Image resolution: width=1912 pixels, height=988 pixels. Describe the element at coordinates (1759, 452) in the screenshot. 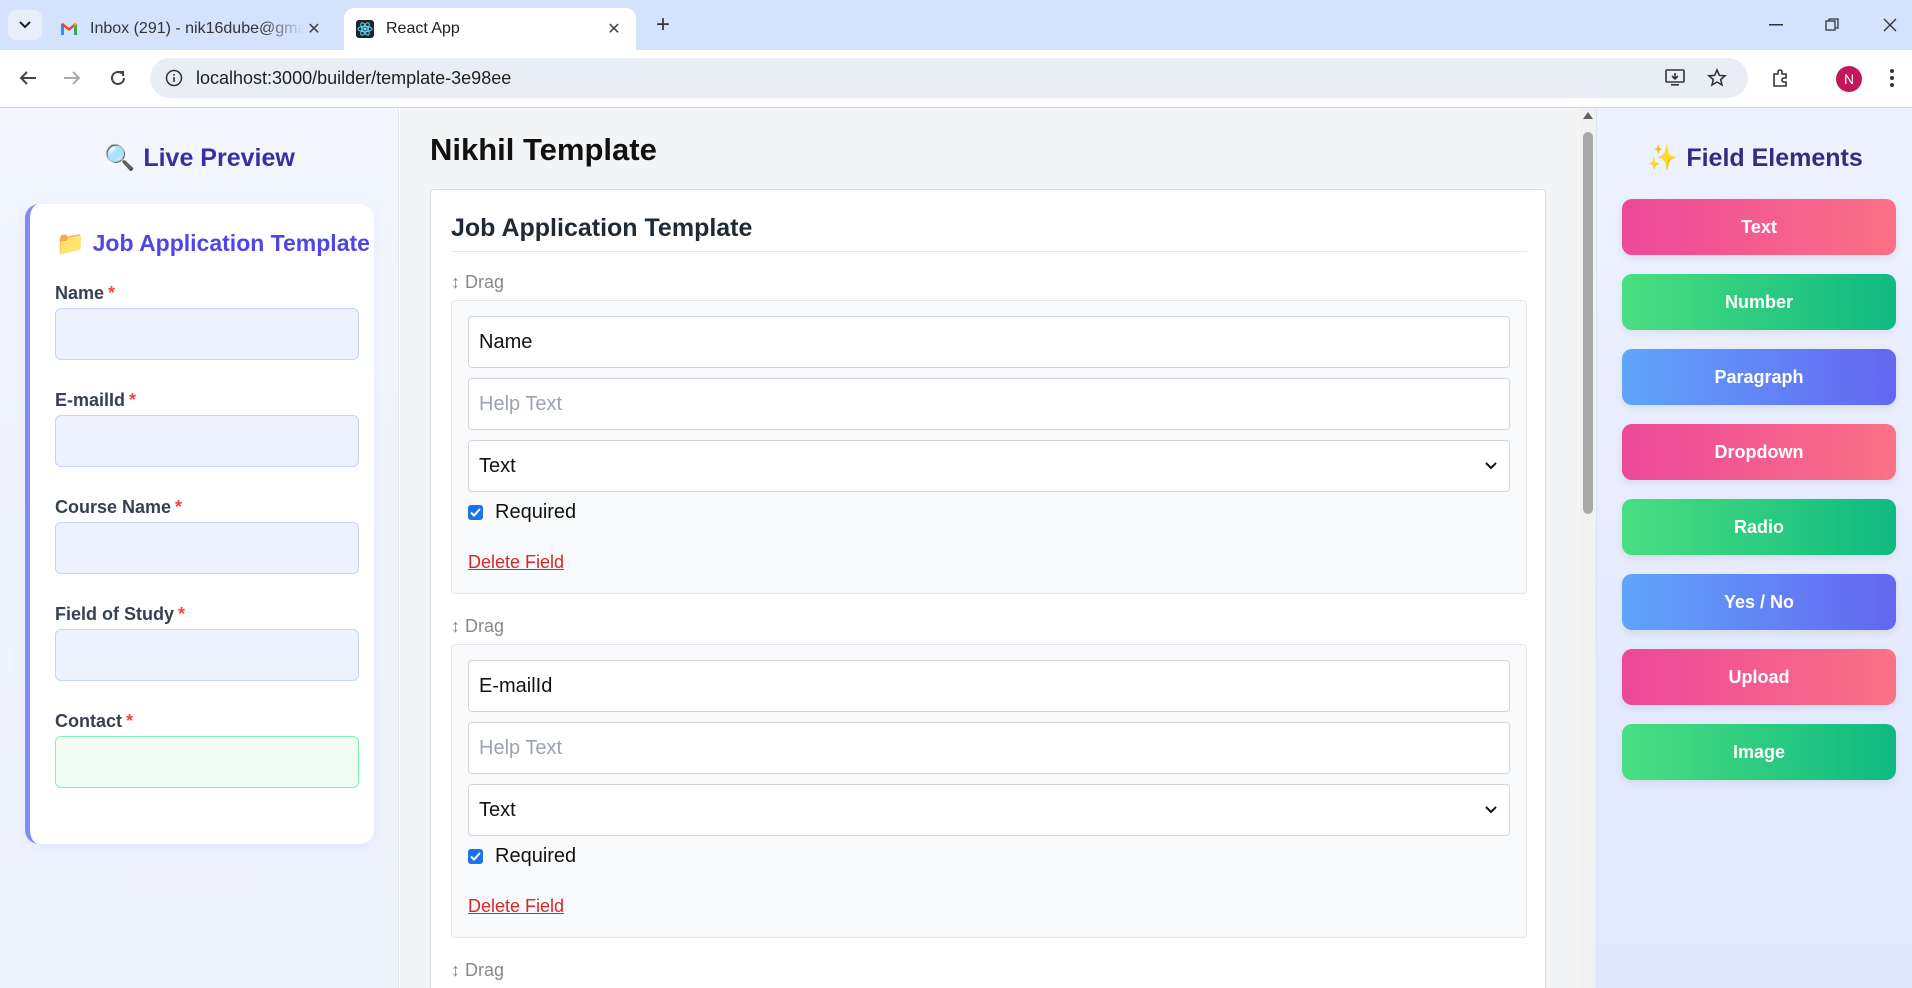

I see `add-dropdown-field-button: Dropdown` at that location.